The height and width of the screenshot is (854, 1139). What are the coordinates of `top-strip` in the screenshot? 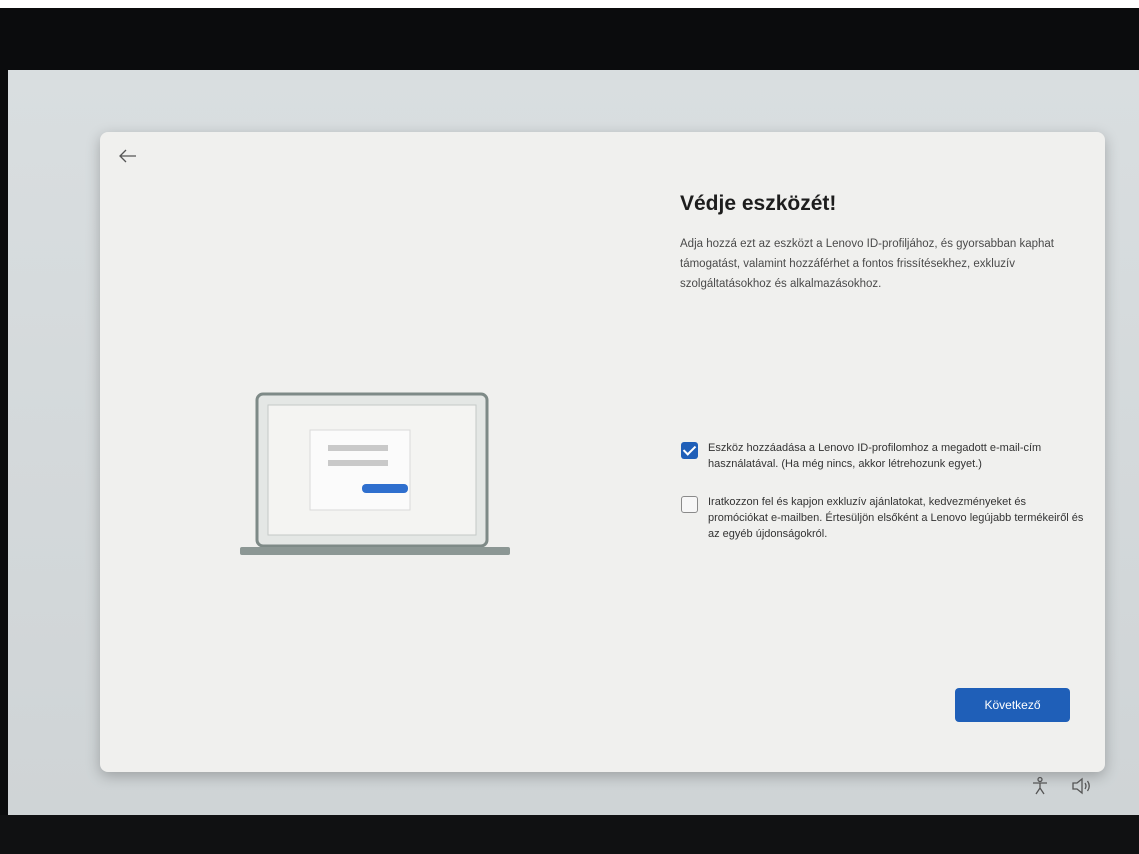 It's located at (569, 4).